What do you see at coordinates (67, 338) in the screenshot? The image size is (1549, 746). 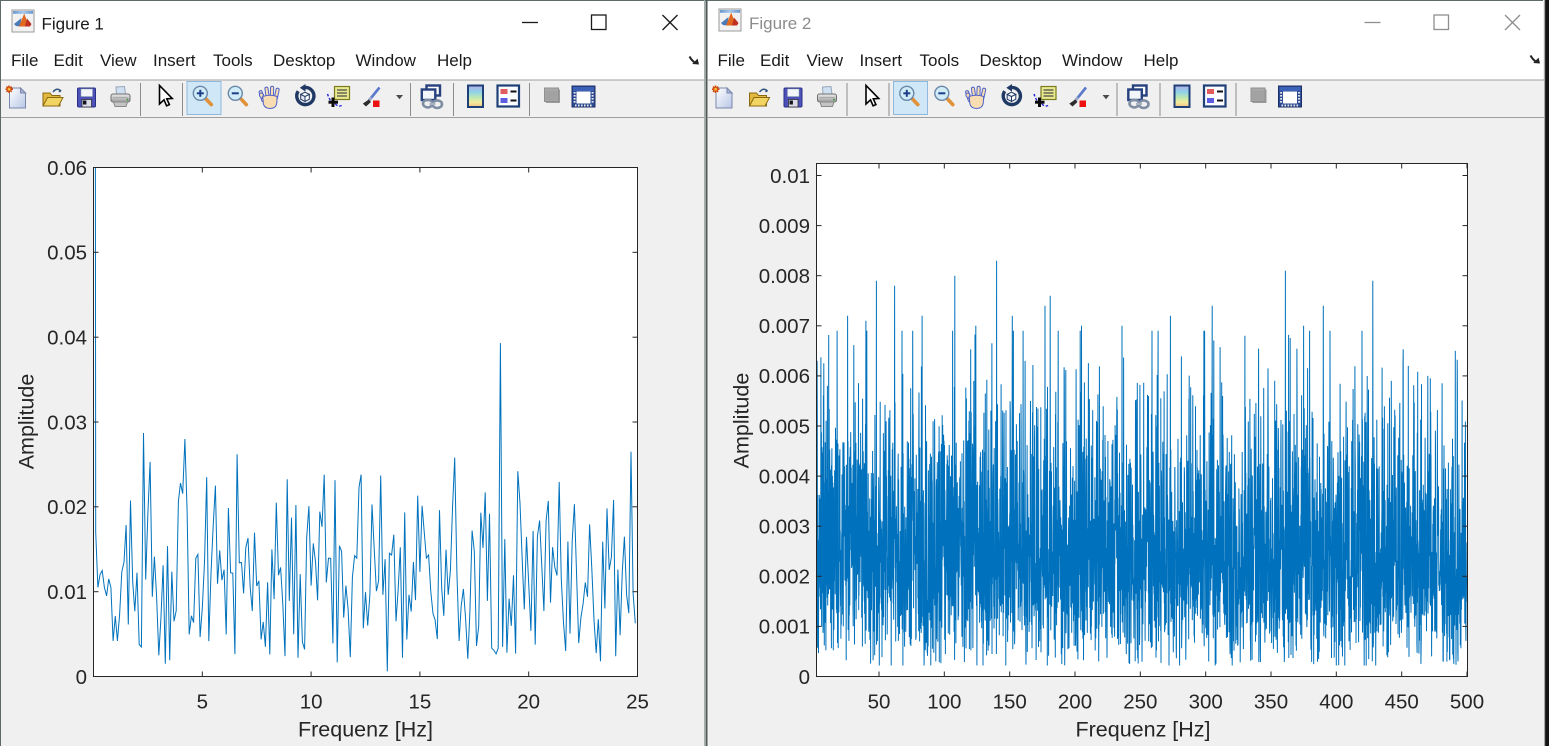 I see `svg-text: 0.04` at bounding box center [67, 338].